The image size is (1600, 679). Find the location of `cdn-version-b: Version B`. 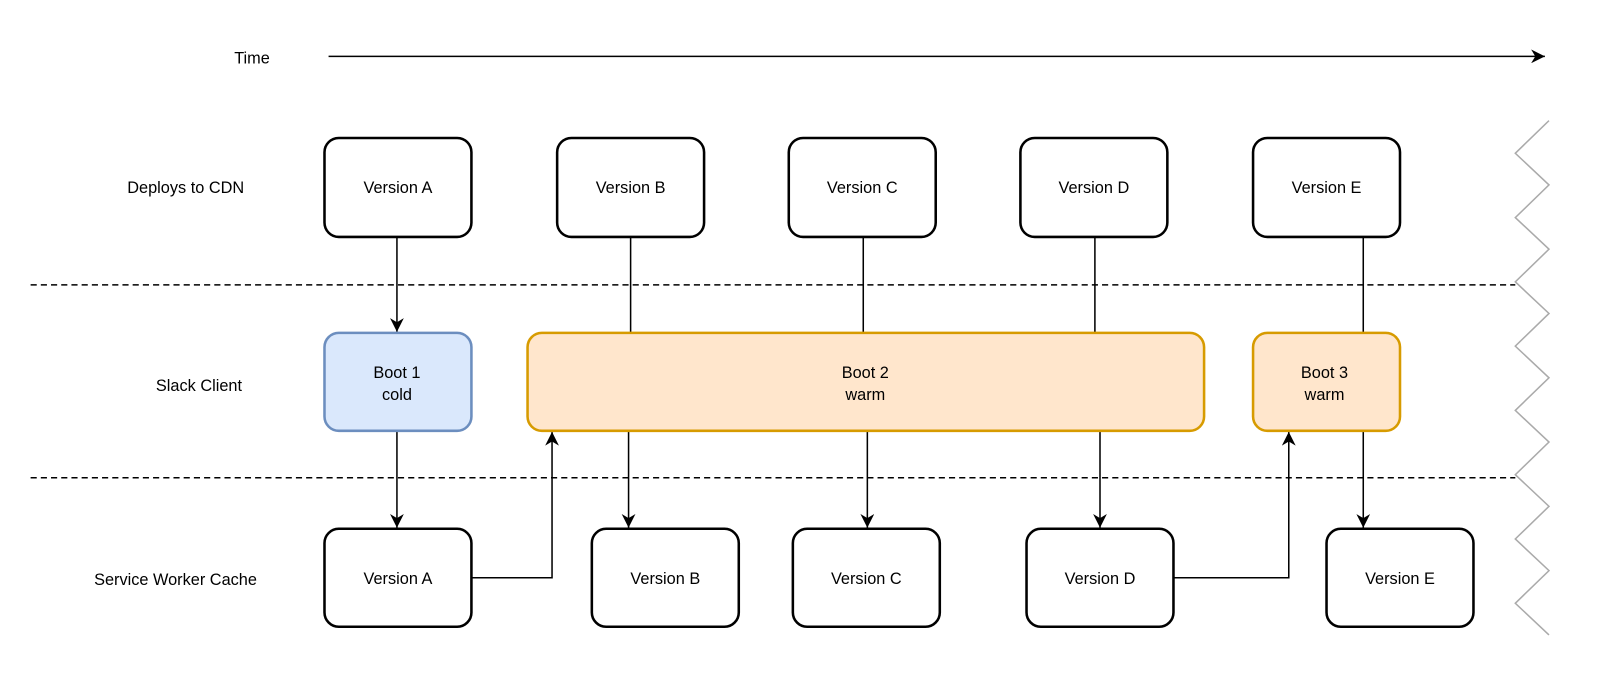

cdn-version-b: Version B is located at coordinates (630, 187).